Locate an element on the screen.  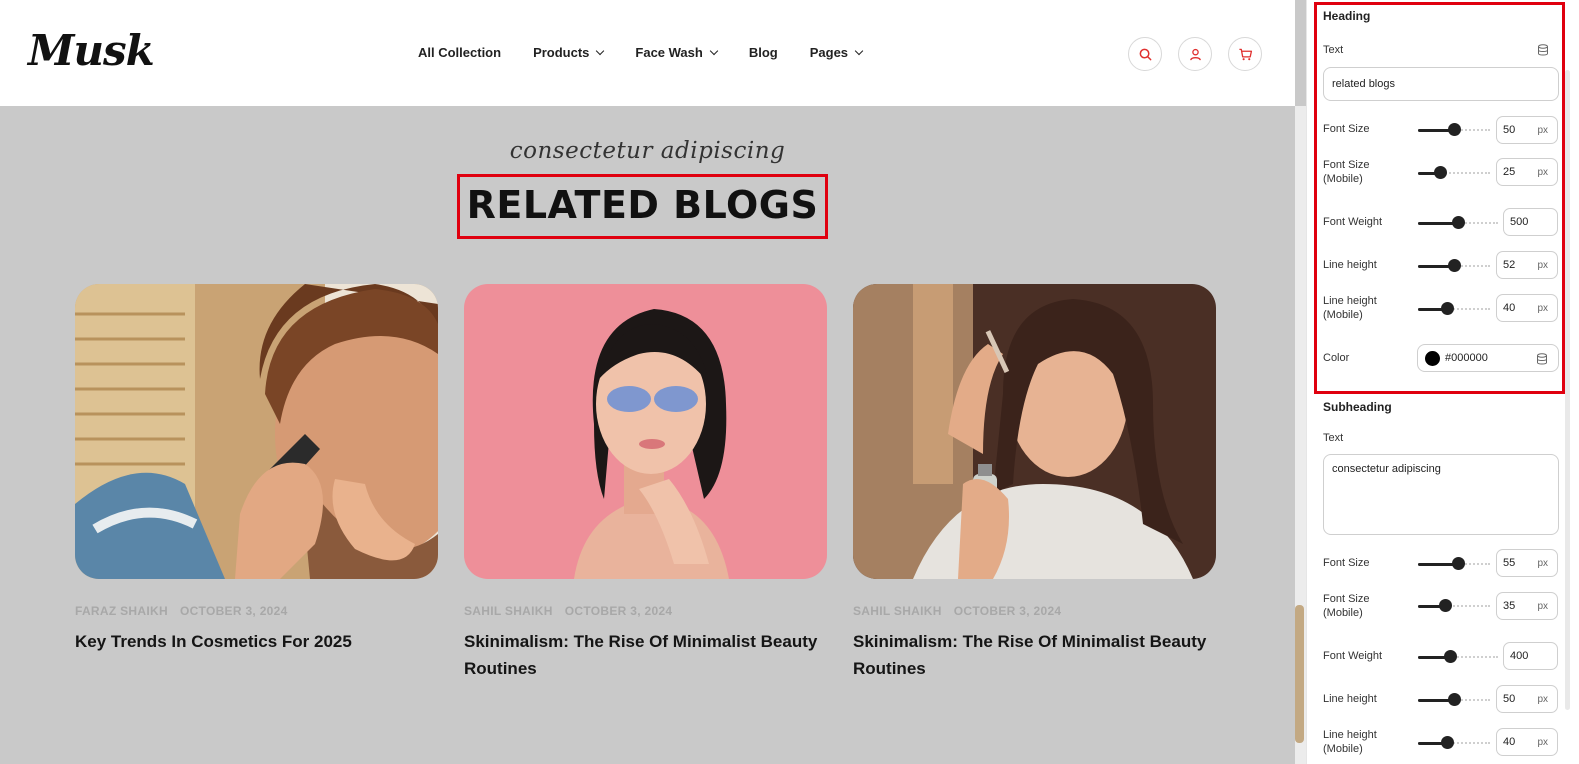
sub-line-height-mobile-input: 40 px is located at coordinates (1527, 742).